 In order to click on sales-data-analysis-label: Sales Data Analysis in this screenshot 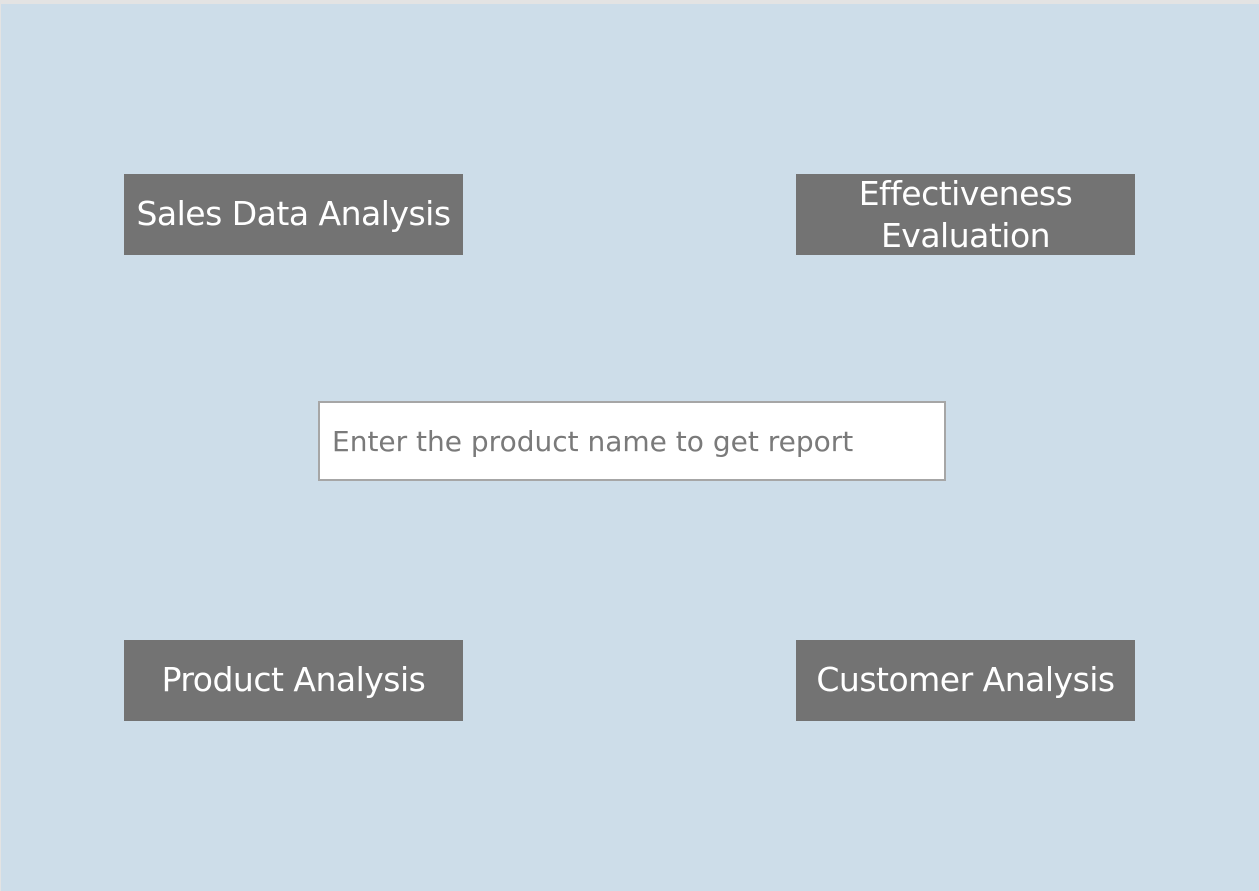, I will do `click(293, 214)`.